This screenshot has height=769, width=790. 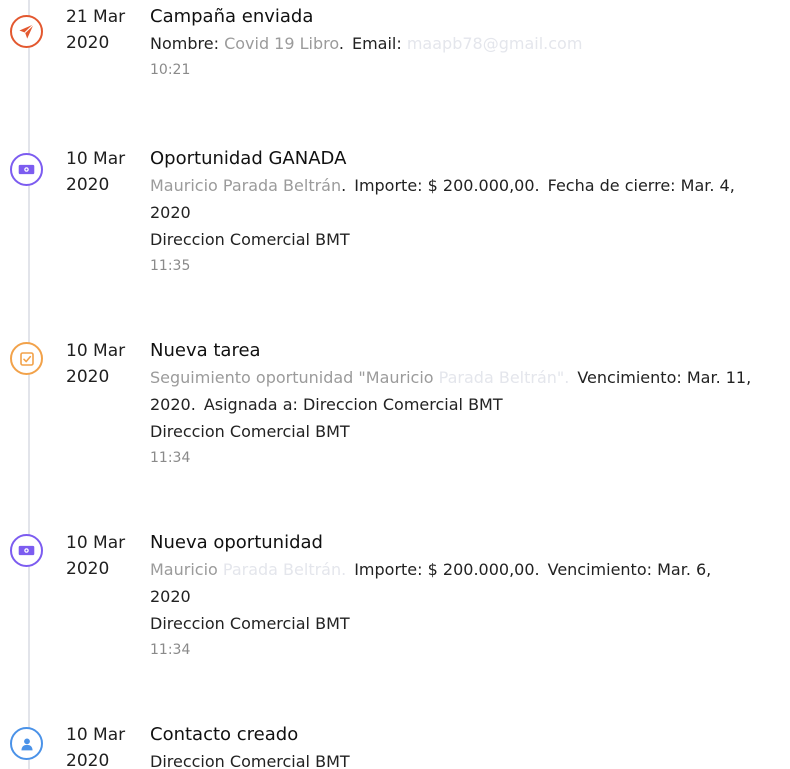 I want to click on task-name-faded: Parada Beltrán"., so click(x=504, y=377).